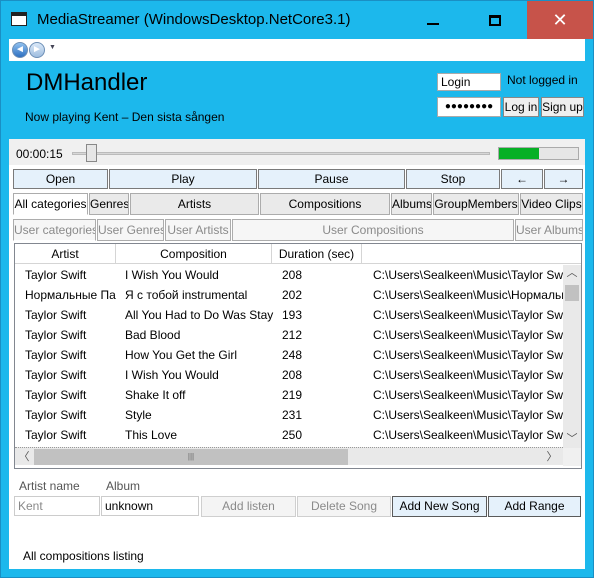 The width and height of the screenshot is (594, 578). I want to click on tab-artists: Artists, so click(194, 204).